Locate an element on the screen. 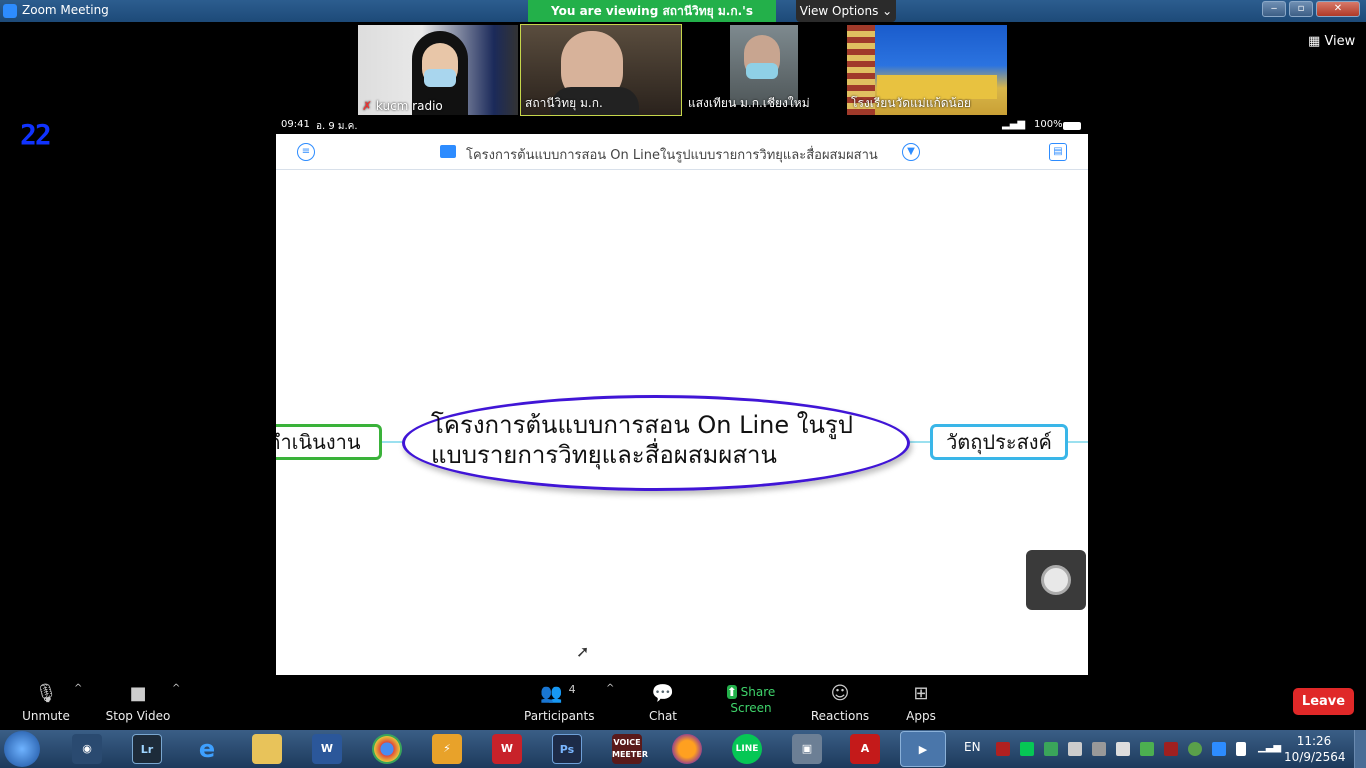 The image size is (1366, 768). photoshop-icon: Ps is located at coordinates (567, 749).